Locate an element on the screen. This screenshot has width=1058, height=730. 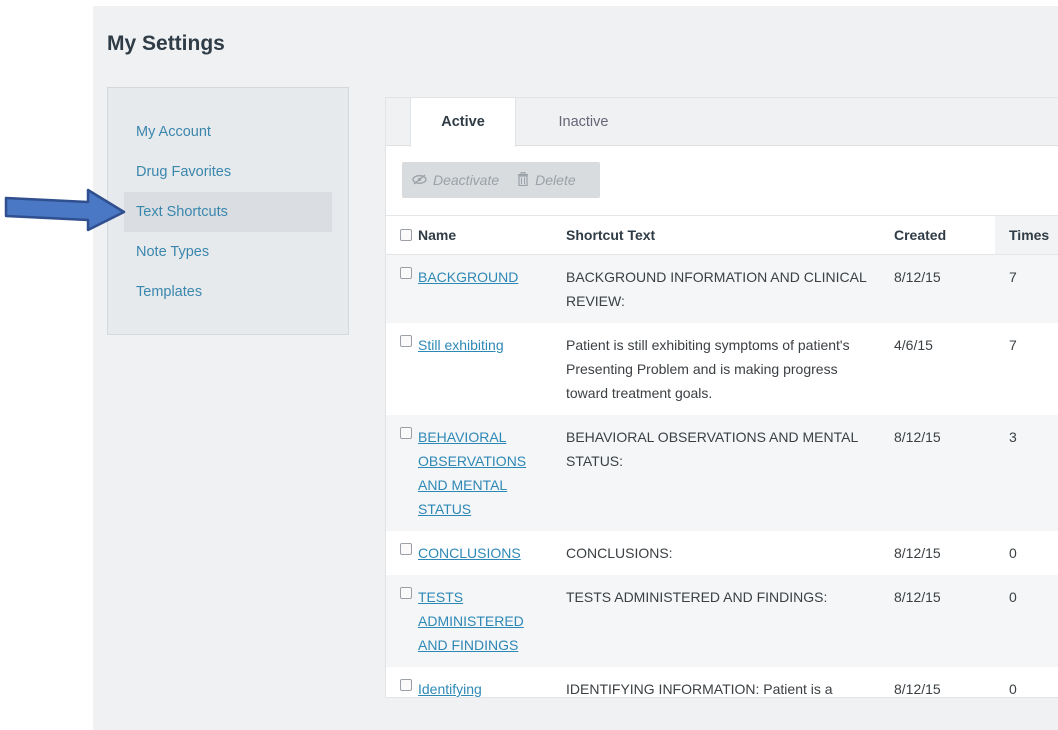
shortcut-name-link: Still exhibiting is located at coordinates (461, 345).